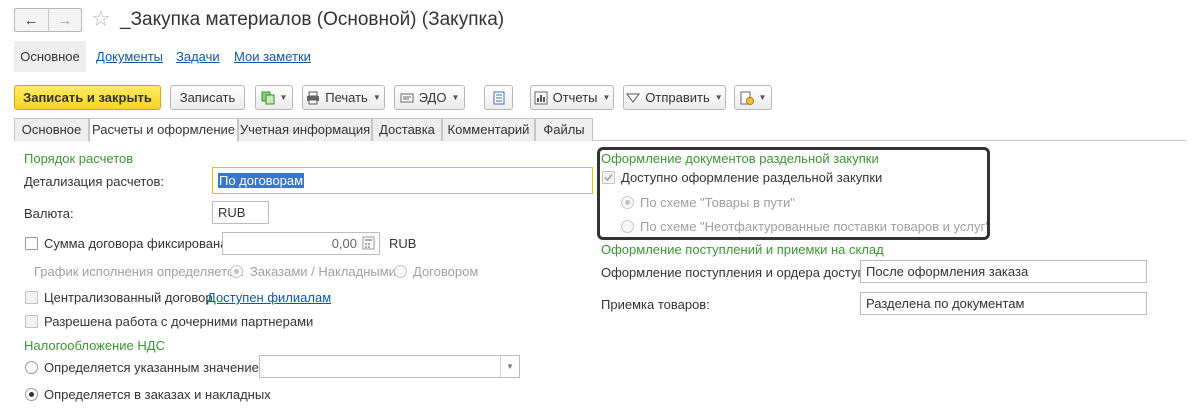 This screenshot has height=408, width=1200. Describe the element at coordinates (128, 297) in the screenshot. I see `centralized-label: Централизованный договор` at that location.